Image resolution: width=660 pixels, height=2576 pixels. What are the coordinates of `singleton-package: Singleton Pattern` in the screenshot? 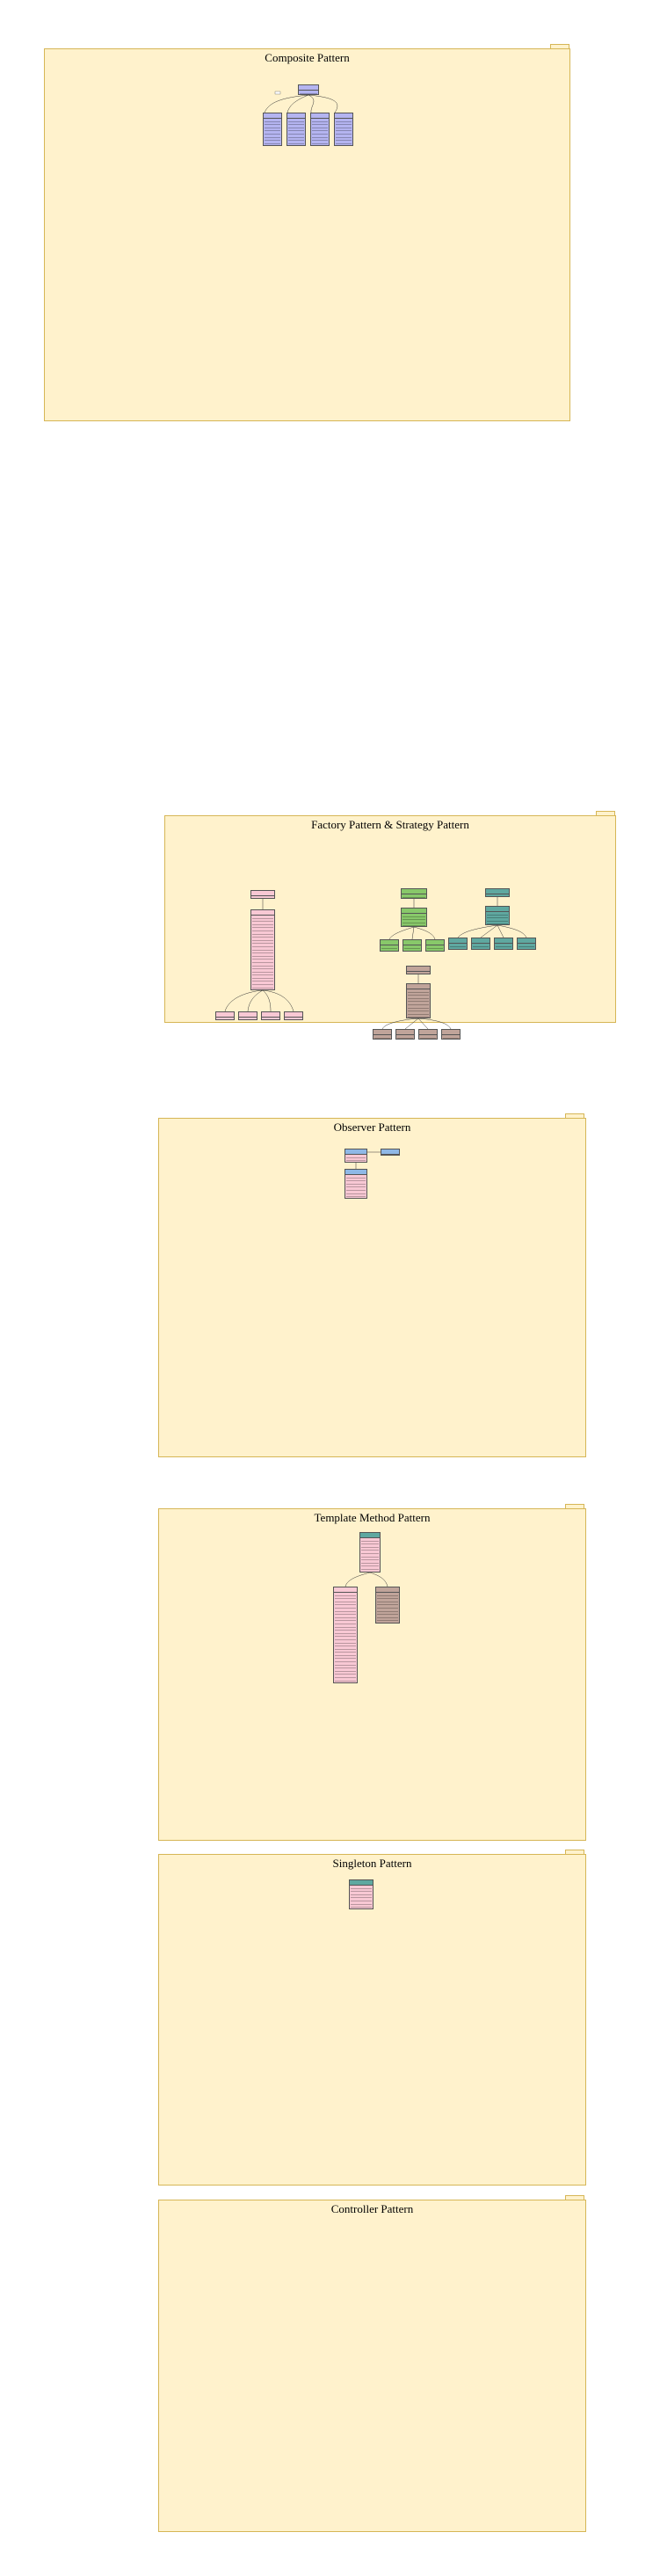 It's located at (372, 2020).